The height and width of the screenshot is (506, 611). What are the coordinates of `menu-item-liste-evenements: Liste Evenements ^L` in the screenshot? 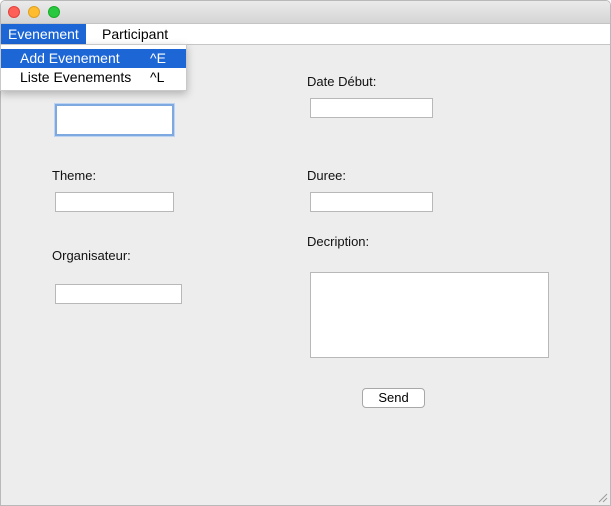 It's located at (93, 77).